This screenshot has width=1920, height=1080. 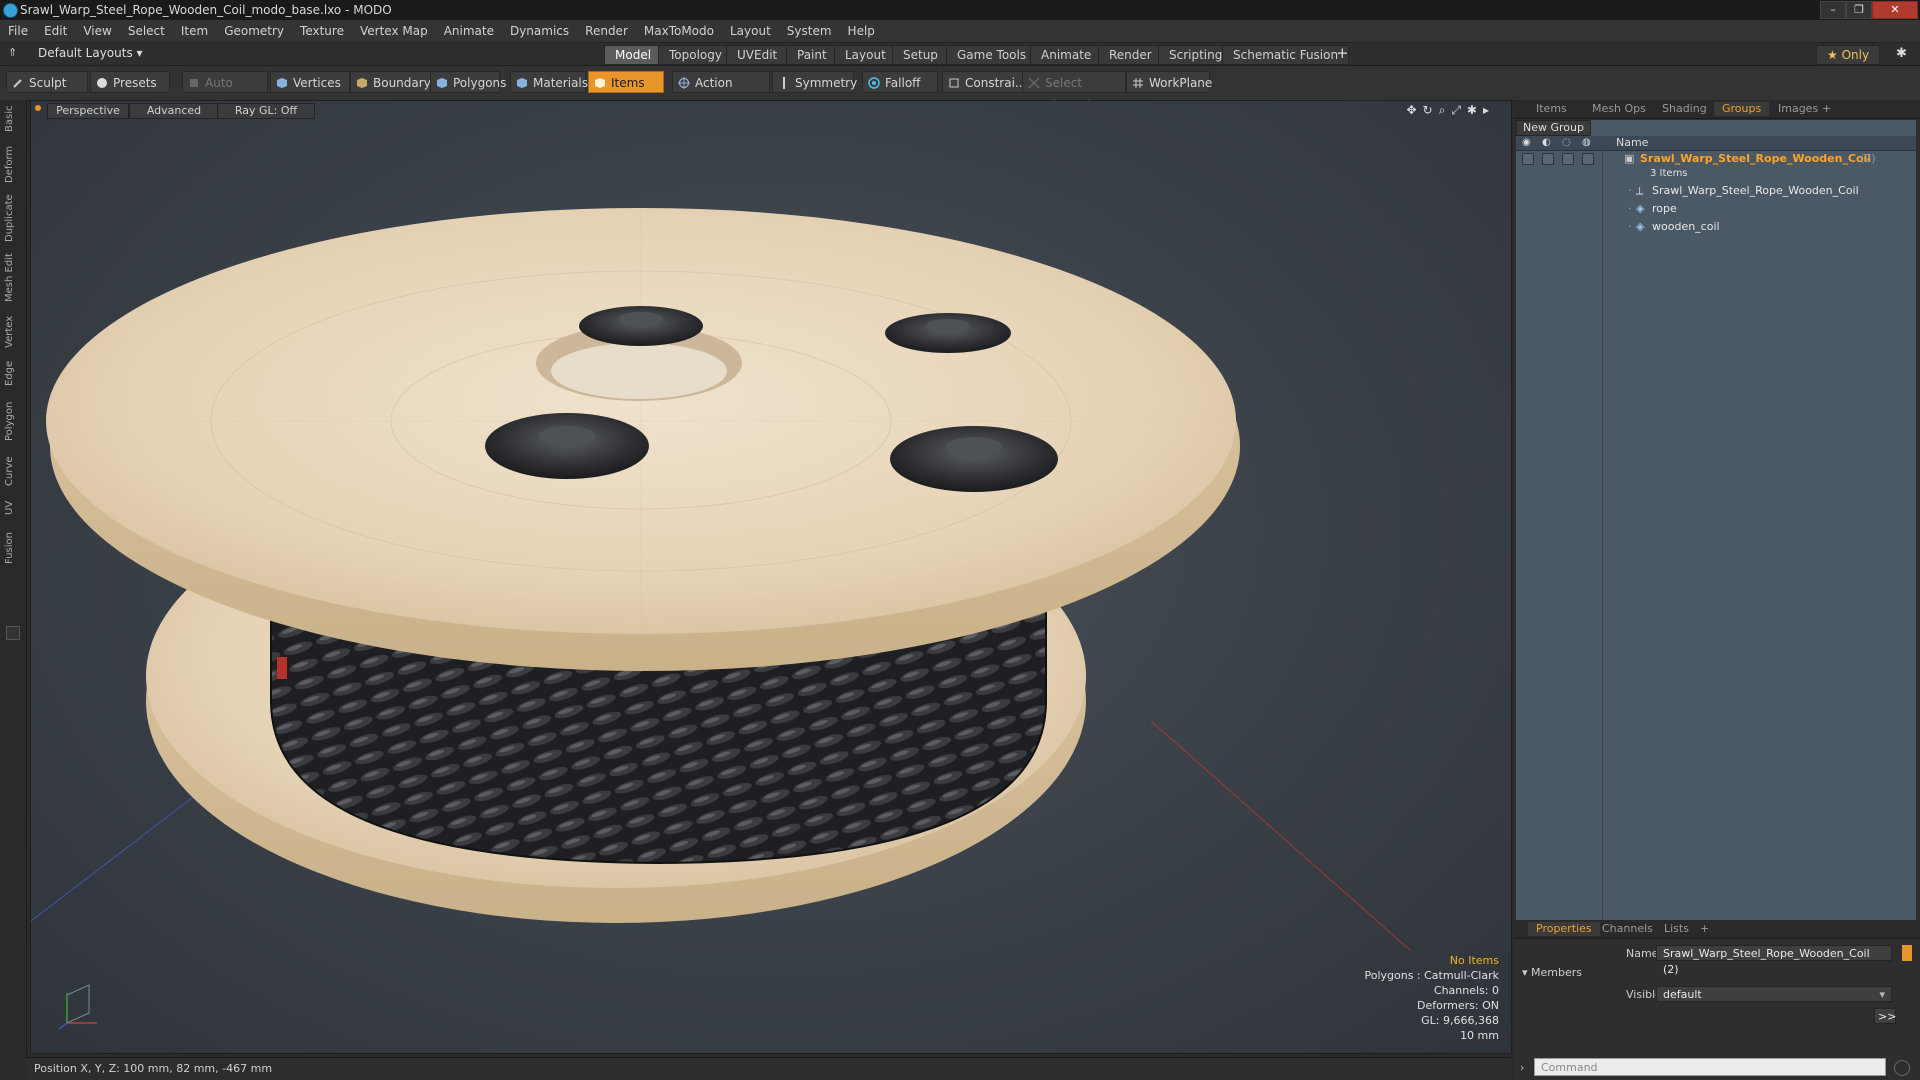 What do you see at coordinates (1902, 1068) in the screenshot?
I see `command-run-icon` at bounding box center [1902, 1068].